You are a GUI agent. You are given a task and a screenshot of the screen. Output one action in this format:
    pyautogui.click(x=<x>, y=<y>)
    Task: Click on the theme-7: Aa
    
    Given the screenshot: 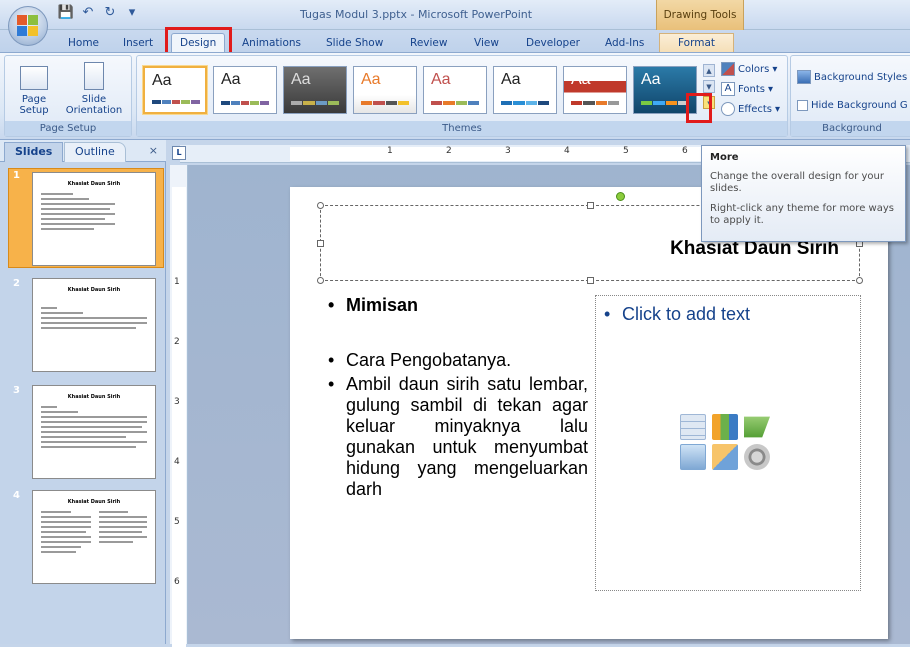 What is the action you would take?
    pyautogui.click(x=595, y=90)
    